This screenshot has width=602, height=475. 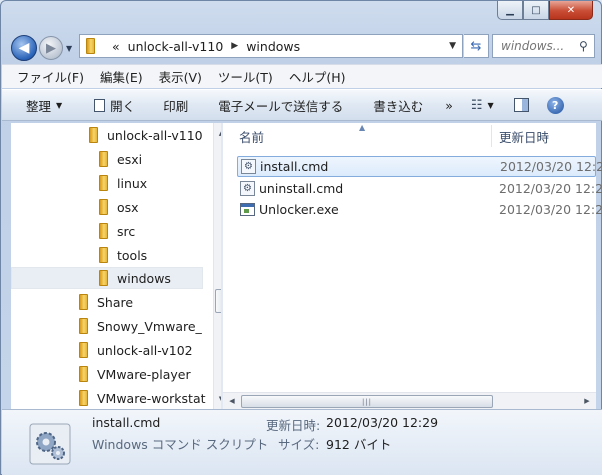 I want to click on column-divider, so click(x=491, y=136).